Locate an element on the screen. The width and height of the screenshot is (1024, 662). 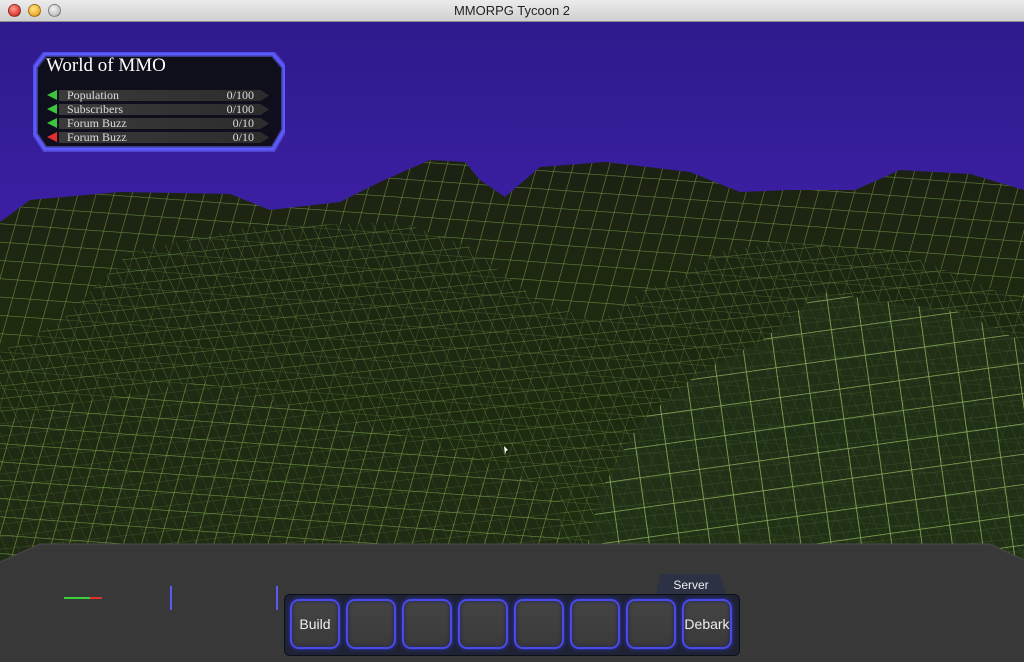
server-tab: Server is located at coordinates (691, 584).